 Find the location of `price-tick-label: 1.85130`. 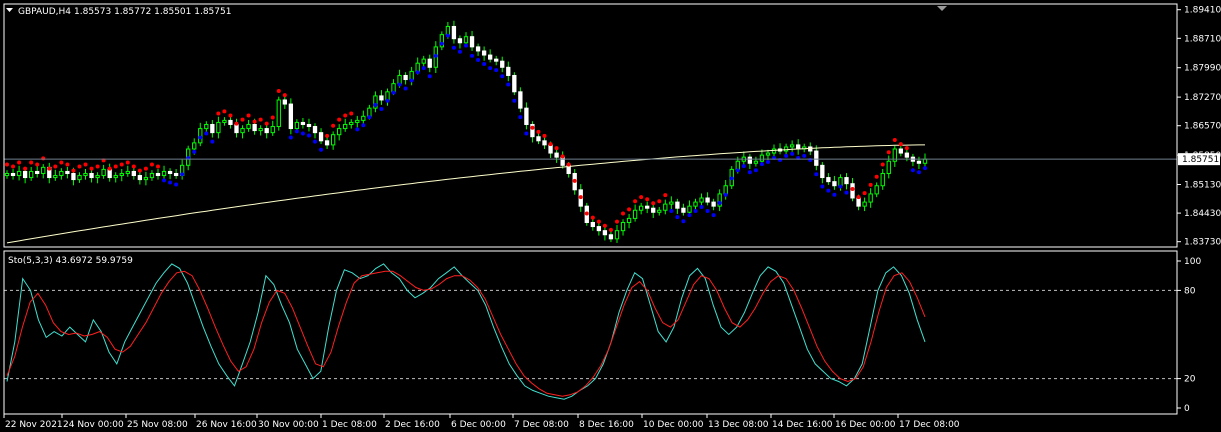

price-tick-label: 1.85130 is located at coordinates (1202, 186).